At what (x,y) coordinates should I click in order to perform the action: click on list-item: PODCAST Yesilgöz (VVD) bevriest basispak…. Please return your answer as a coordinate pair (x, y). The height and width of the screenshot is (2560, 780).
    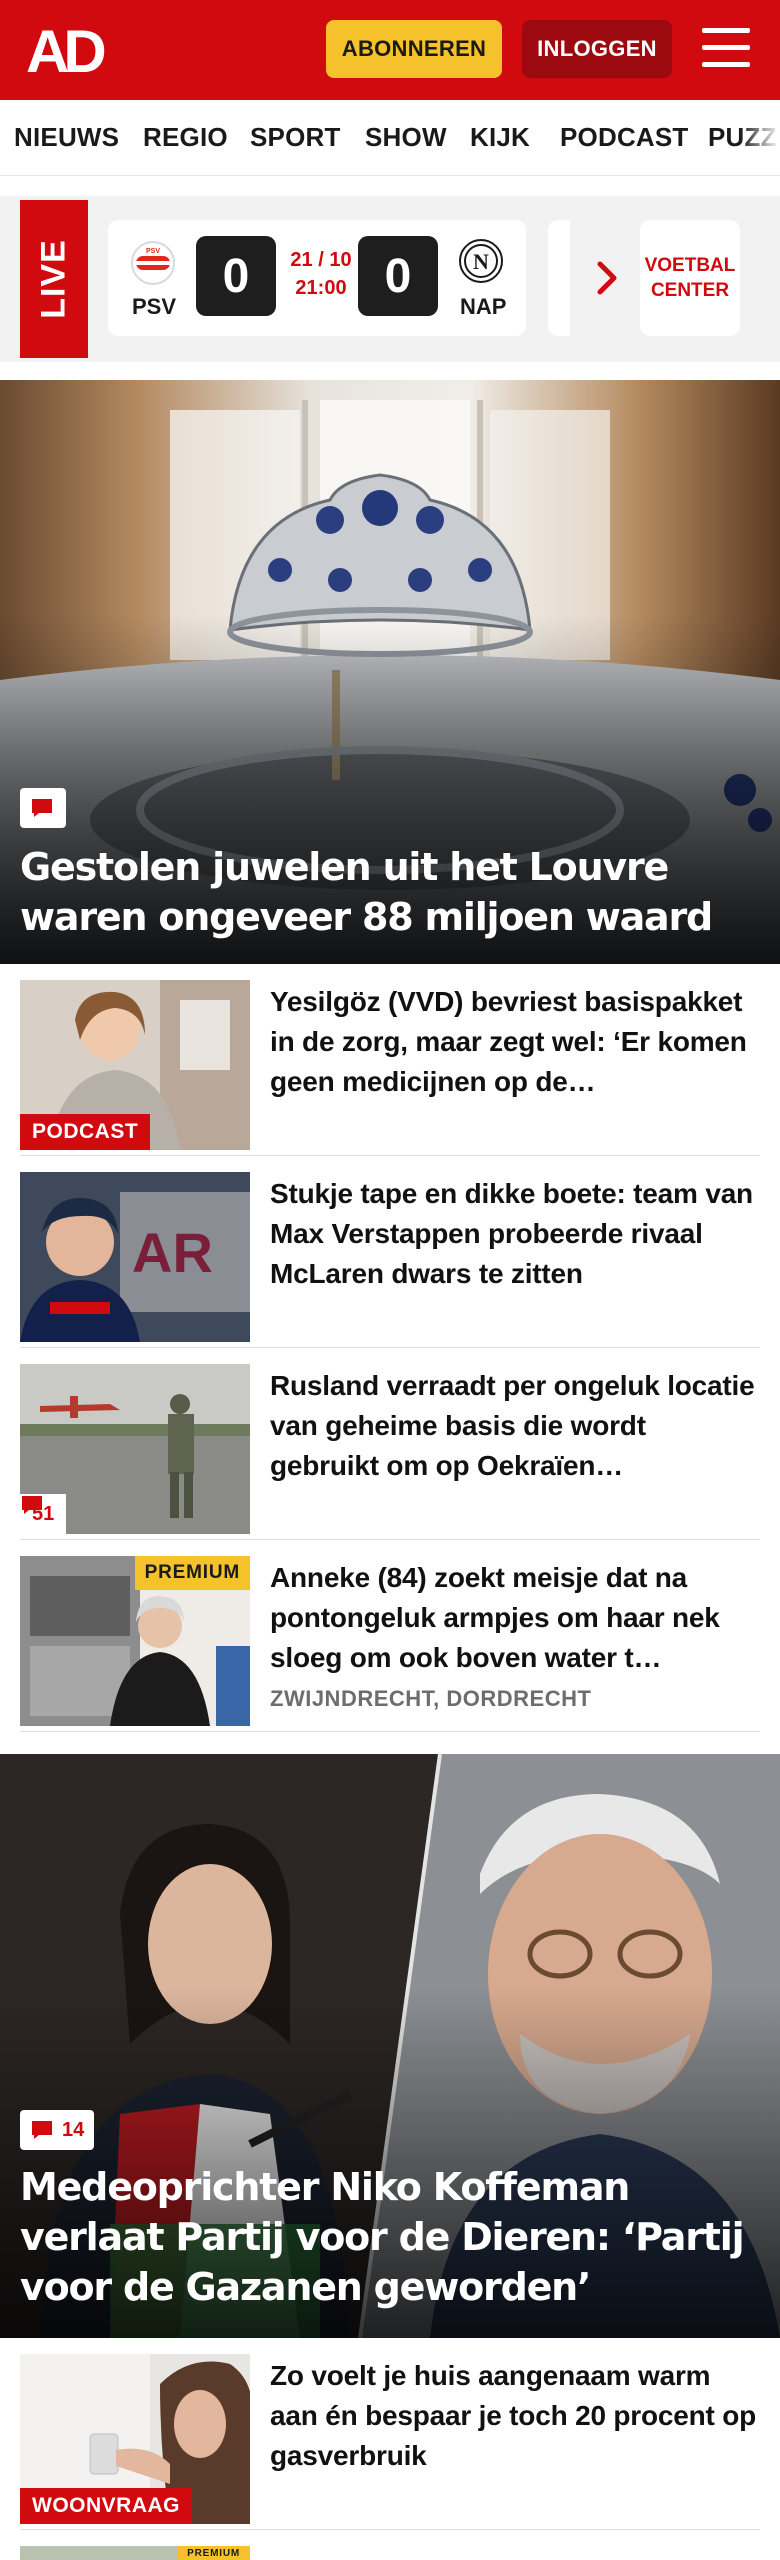
    Looking at the image, I should click on (390, 1060).